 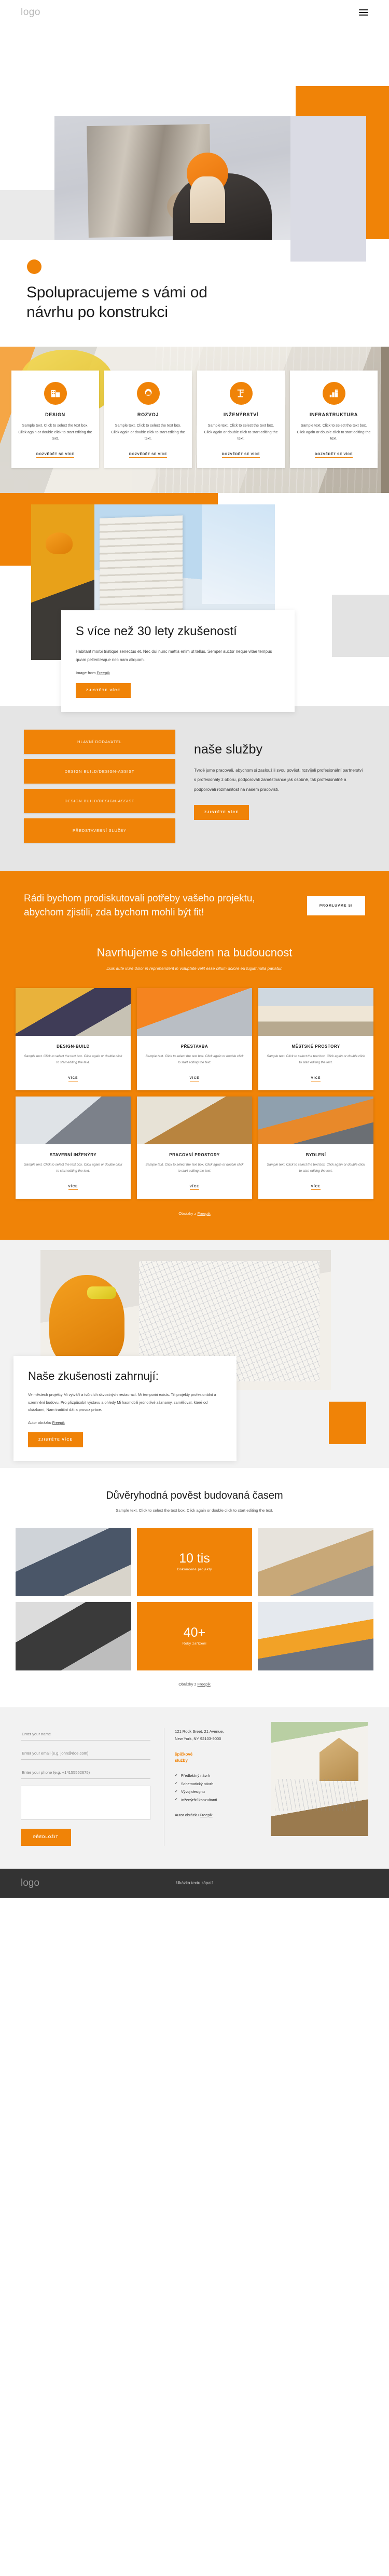 What do you see at coordinates (31, 12) in the screenshot?
I see `site-logo: logo` at bounding box center [31, 12].